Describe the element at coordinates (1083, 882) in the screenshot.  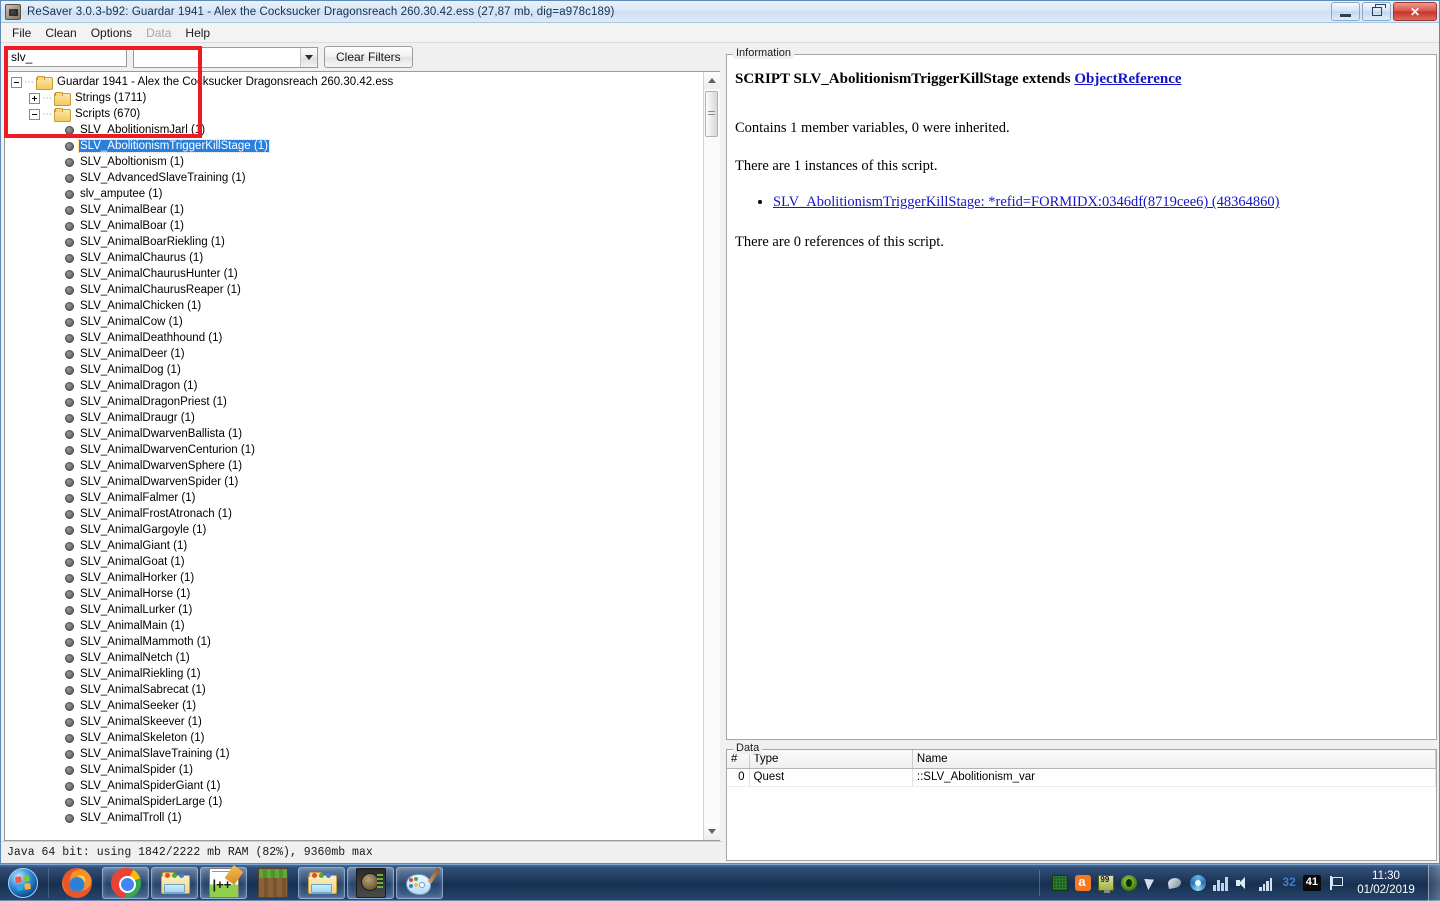
I see `avast-icon` at that location.